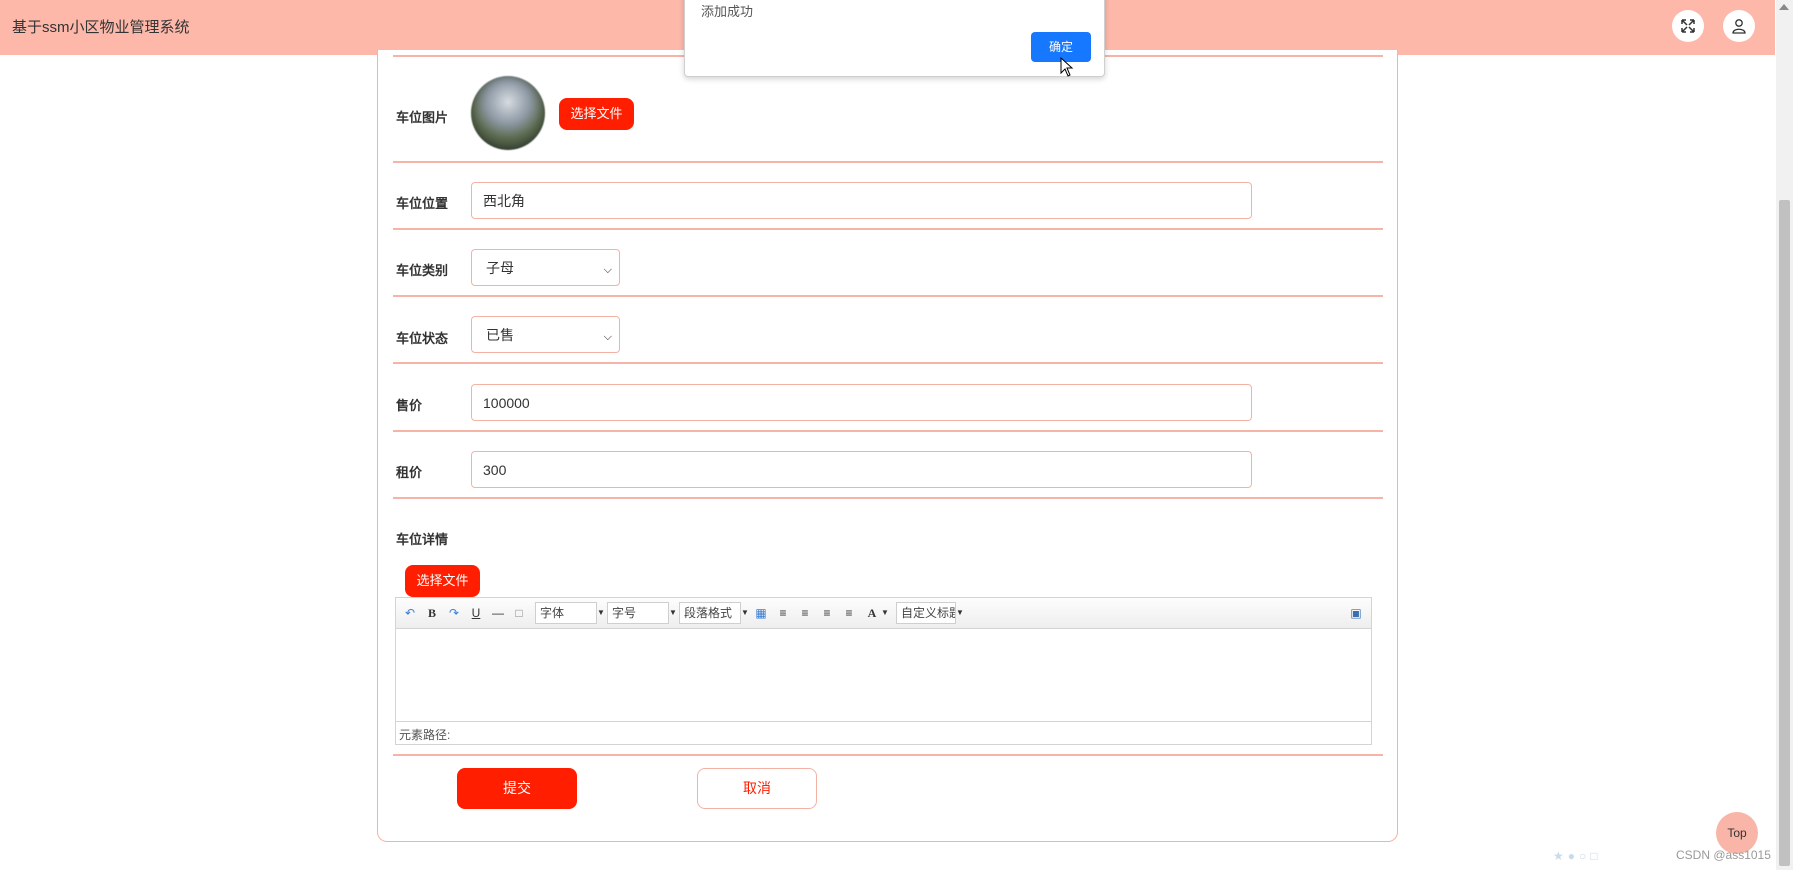 The height and width of the screenshot is (870, 1793). Describe the element at coordinates (454, 613) in the screenshot. I see `redo-icon: ↷` at that location.